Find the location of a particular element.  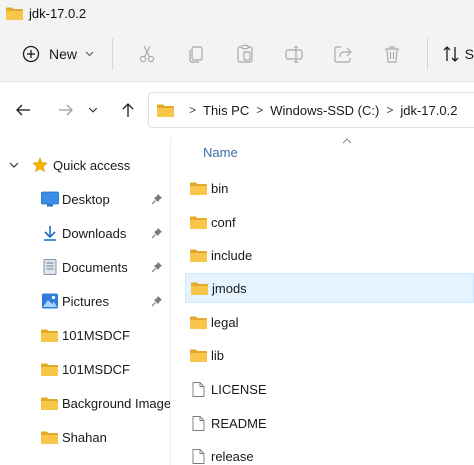

cut-button is located at coordinates (147, 54).